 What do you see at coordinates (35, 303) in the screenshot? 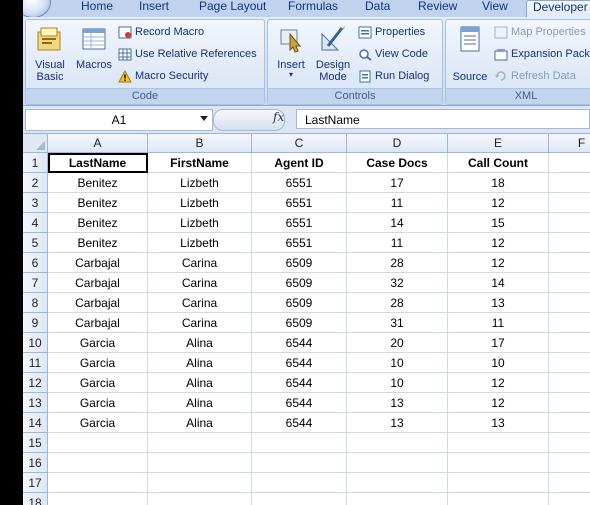
I see `row-header: 8` at bounding box center [35, 303].